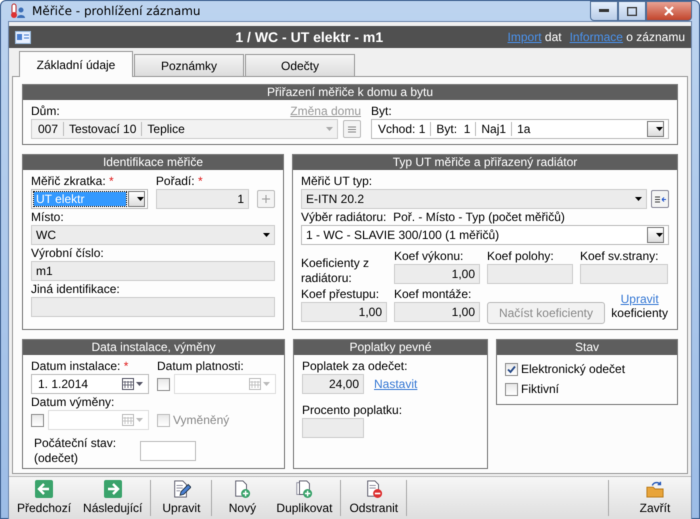 The width and height of the screenshot is (700, 519). What do you see at coordinates (494, 129) in the screenshot?
I see `combo-cell: Naj1` at bounding box center [494, 129].